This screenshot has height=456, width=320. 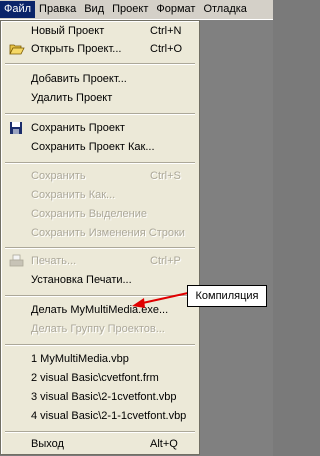 I want to click on annotation-callout: Компиляция, so click(x=227, y=296).